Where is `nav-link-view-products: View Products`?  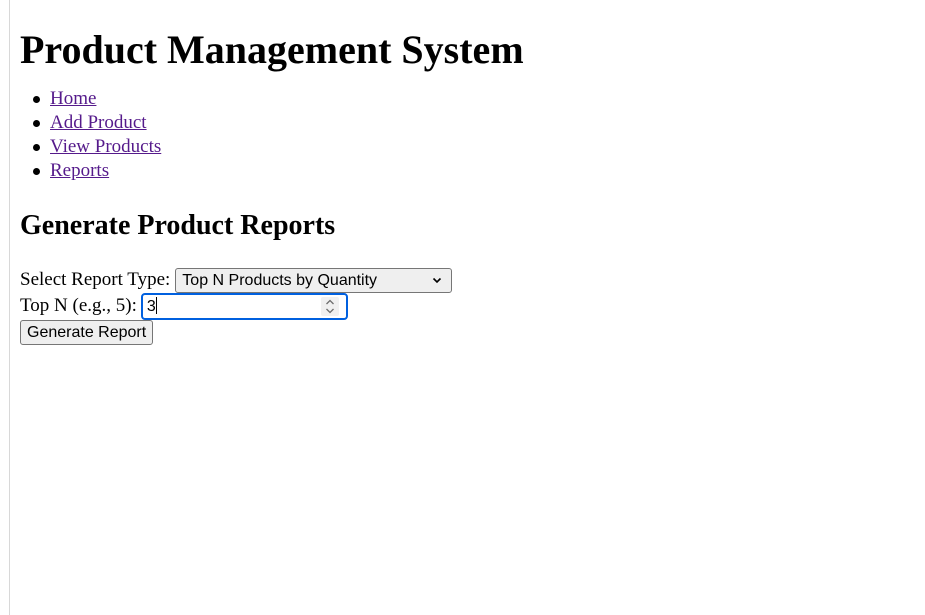 nav-link-view-products: View Products is located at coordinates (105, 146).